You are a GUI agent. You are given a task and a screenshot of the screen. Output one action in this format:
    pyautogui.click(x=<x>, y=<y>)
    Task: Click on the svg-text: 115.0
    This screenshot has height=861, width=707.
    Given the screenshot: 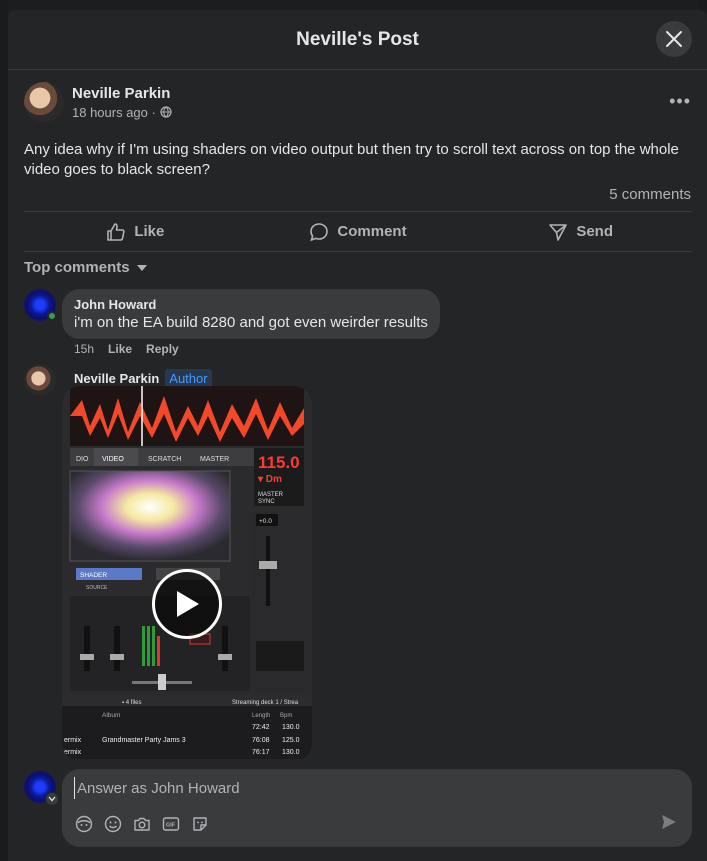 What is the action you would take?
    pyautogui.click(x=279, y=462)
    